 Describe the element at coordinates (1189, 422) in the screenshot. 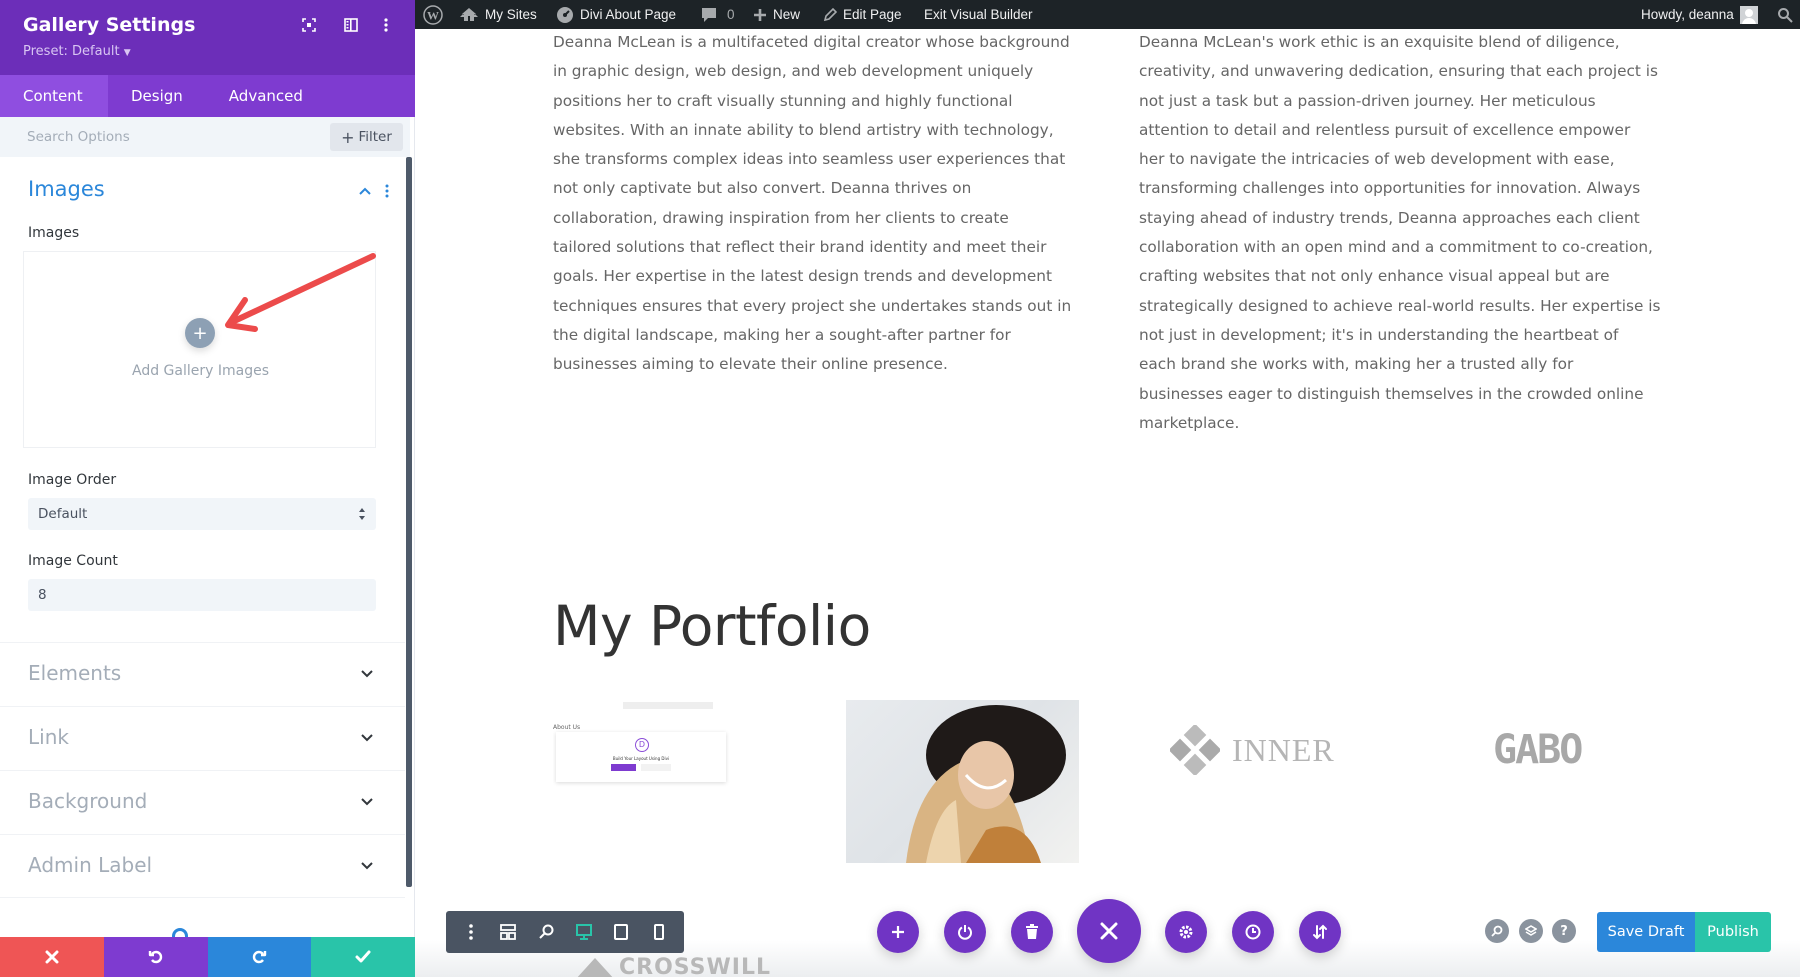

I see `paragraph-line: marketplace.` at that location.